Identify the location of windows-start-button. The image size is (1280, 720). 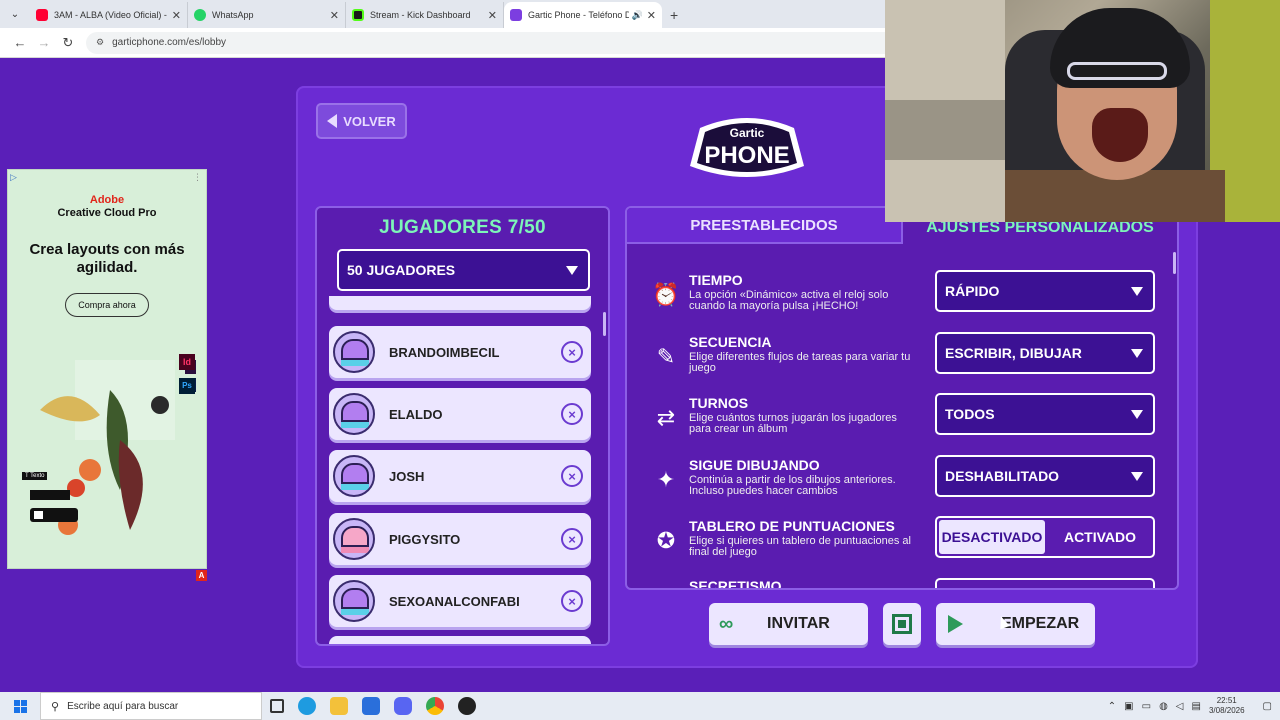
(20, 706).